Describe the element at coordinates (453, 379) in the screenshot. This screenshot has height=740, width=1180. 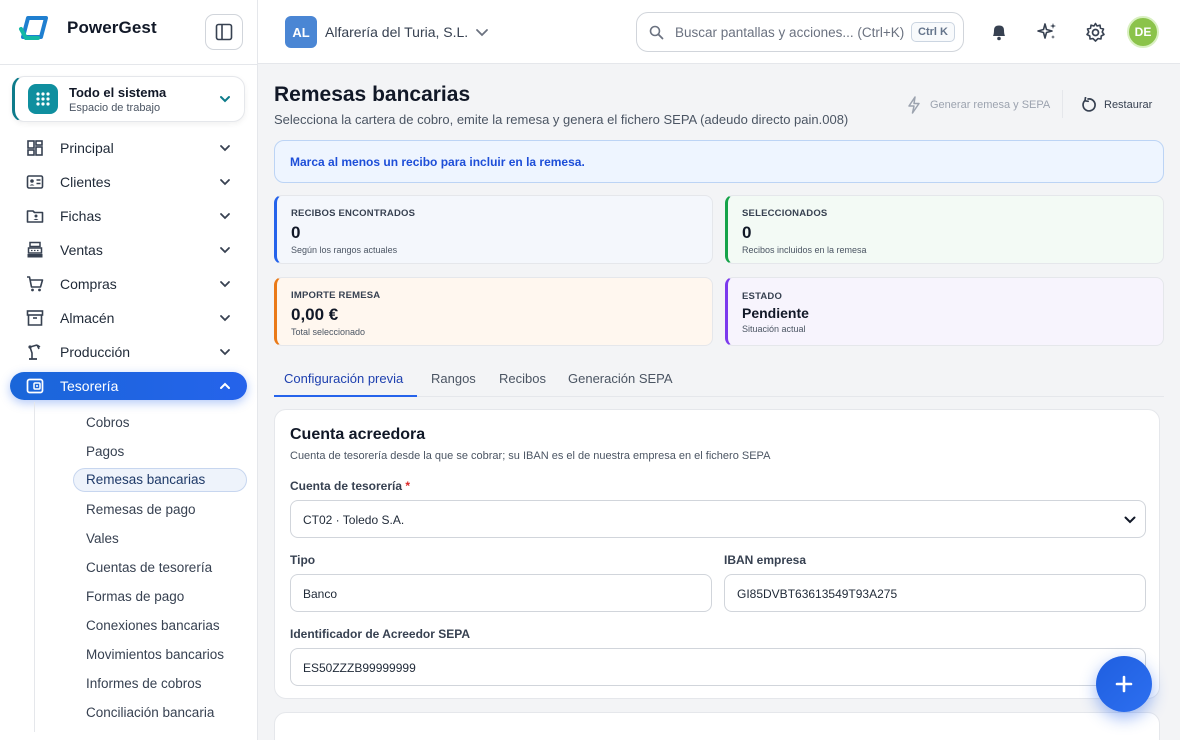
I see `tab-rangos: Rangos` at that location.